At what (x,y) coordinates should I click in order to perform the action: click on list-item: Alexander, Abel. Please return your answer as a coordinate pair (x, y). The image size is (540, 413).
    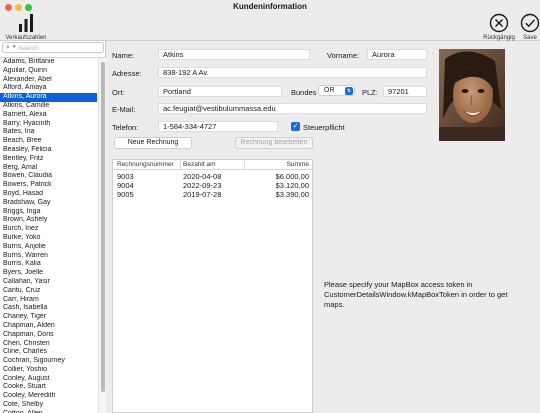
    Looking at the image, I should click on (48, 80).